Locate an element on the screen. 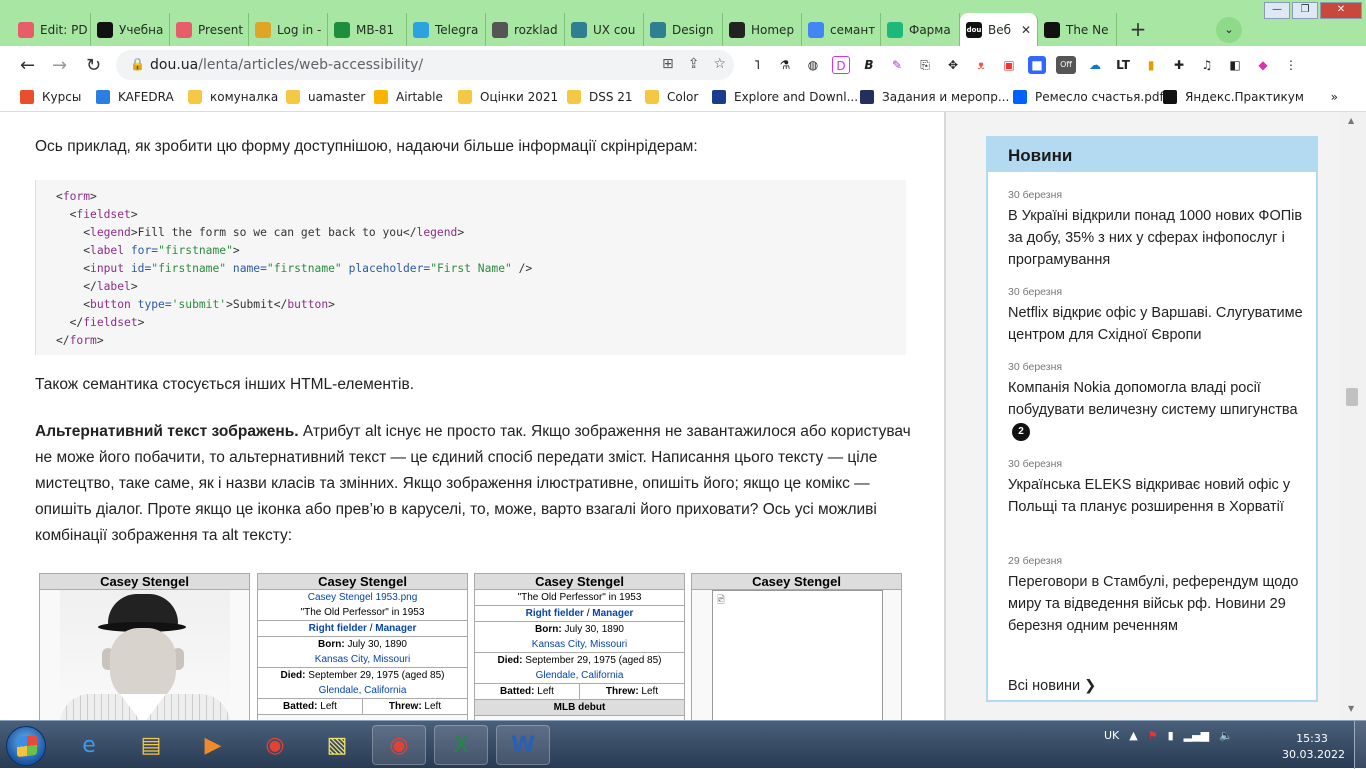  language-indicator: UK is located at coordinates (1111, 735).